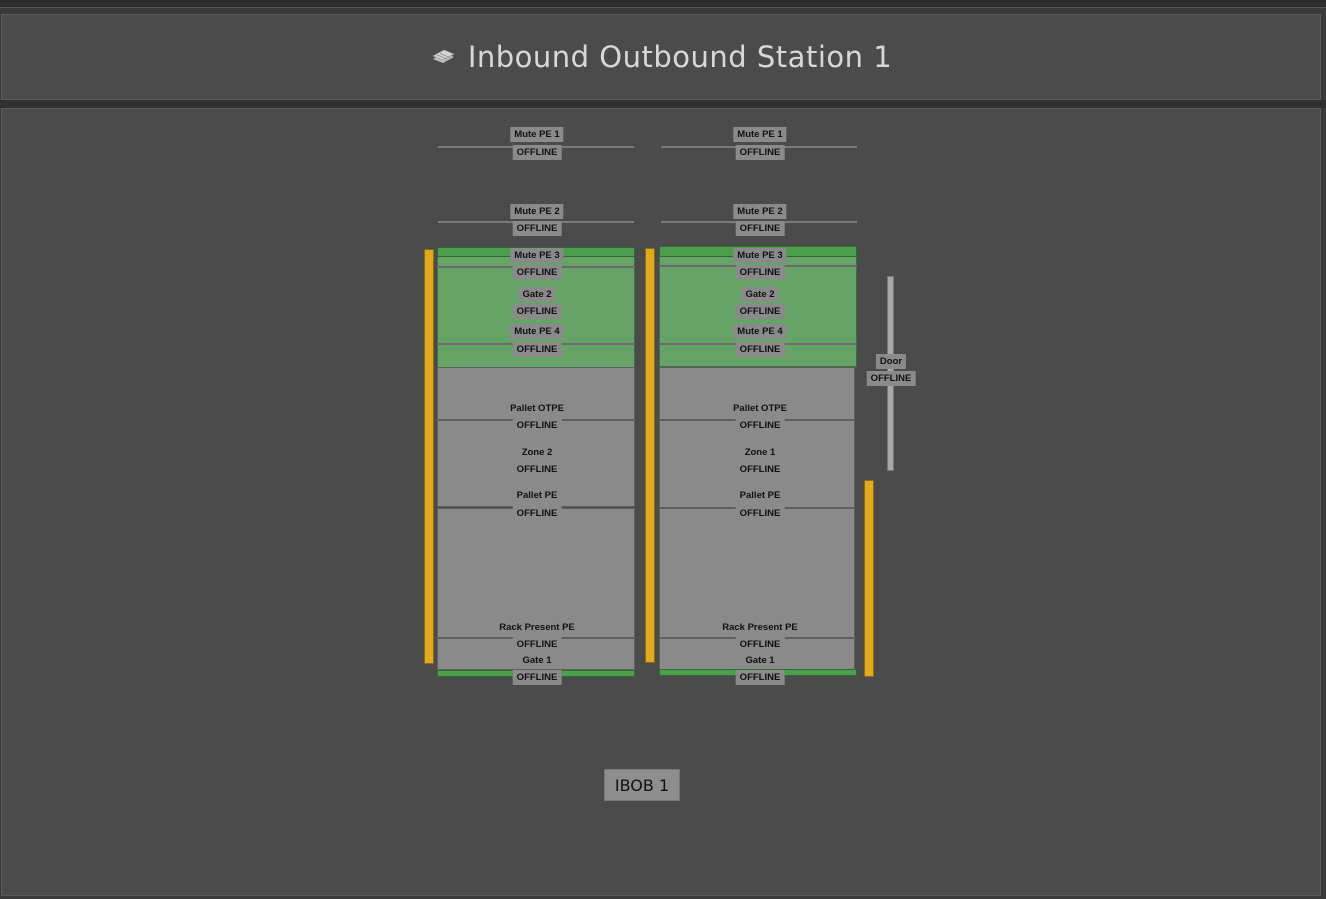 This screenshot has height=899, width=1326. I want to click on door-status: OFFLINE, so click(891, 378).